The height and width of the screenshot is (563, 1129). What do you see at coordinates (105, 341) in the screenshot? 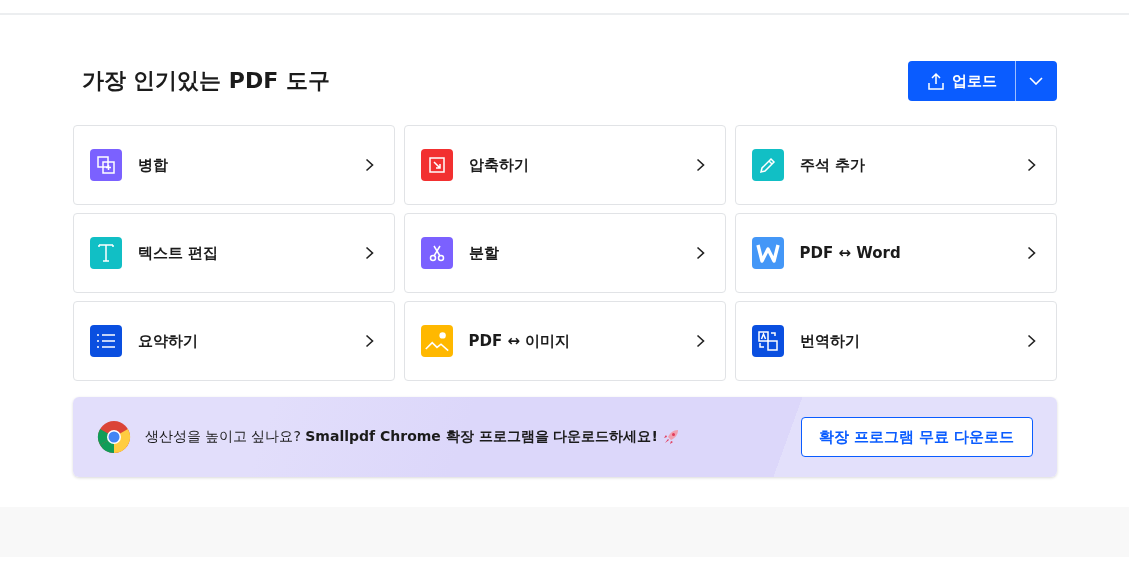
I see `list-icon` at bounding box center [105, 341].